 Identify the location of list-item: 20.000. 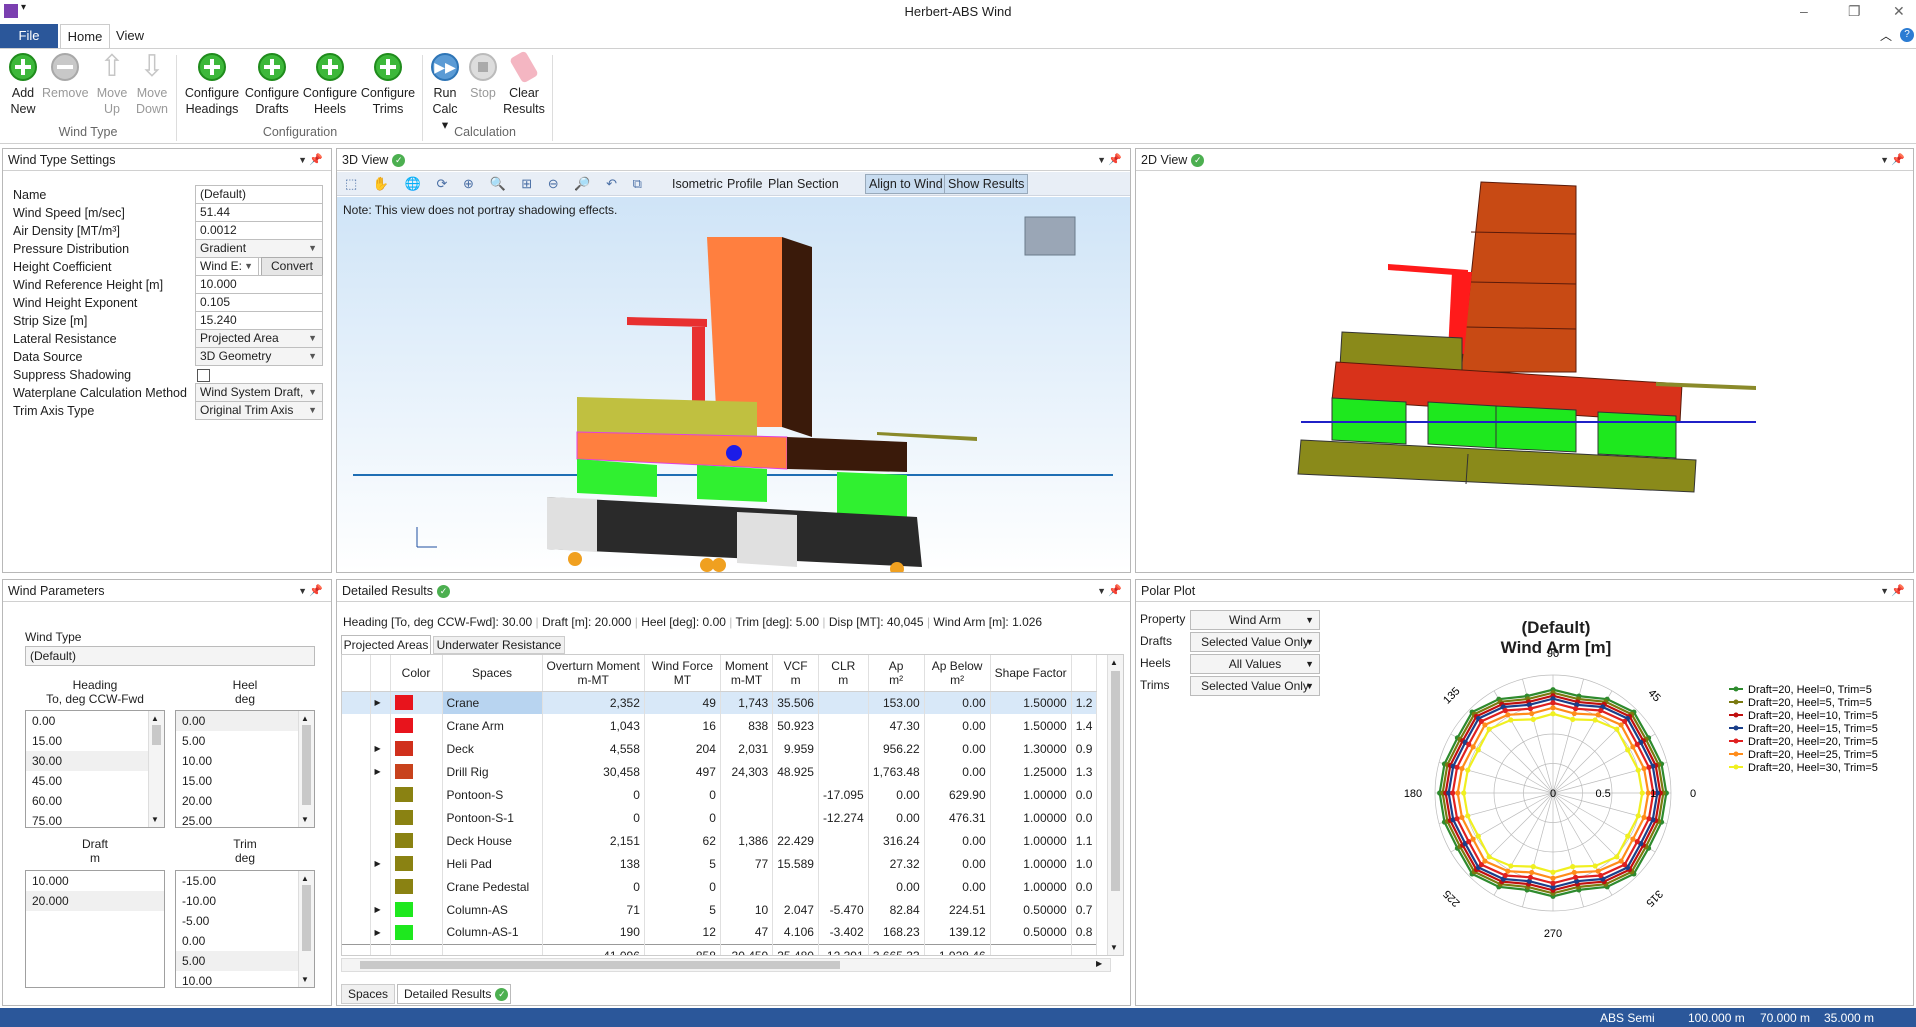
(95, 901).